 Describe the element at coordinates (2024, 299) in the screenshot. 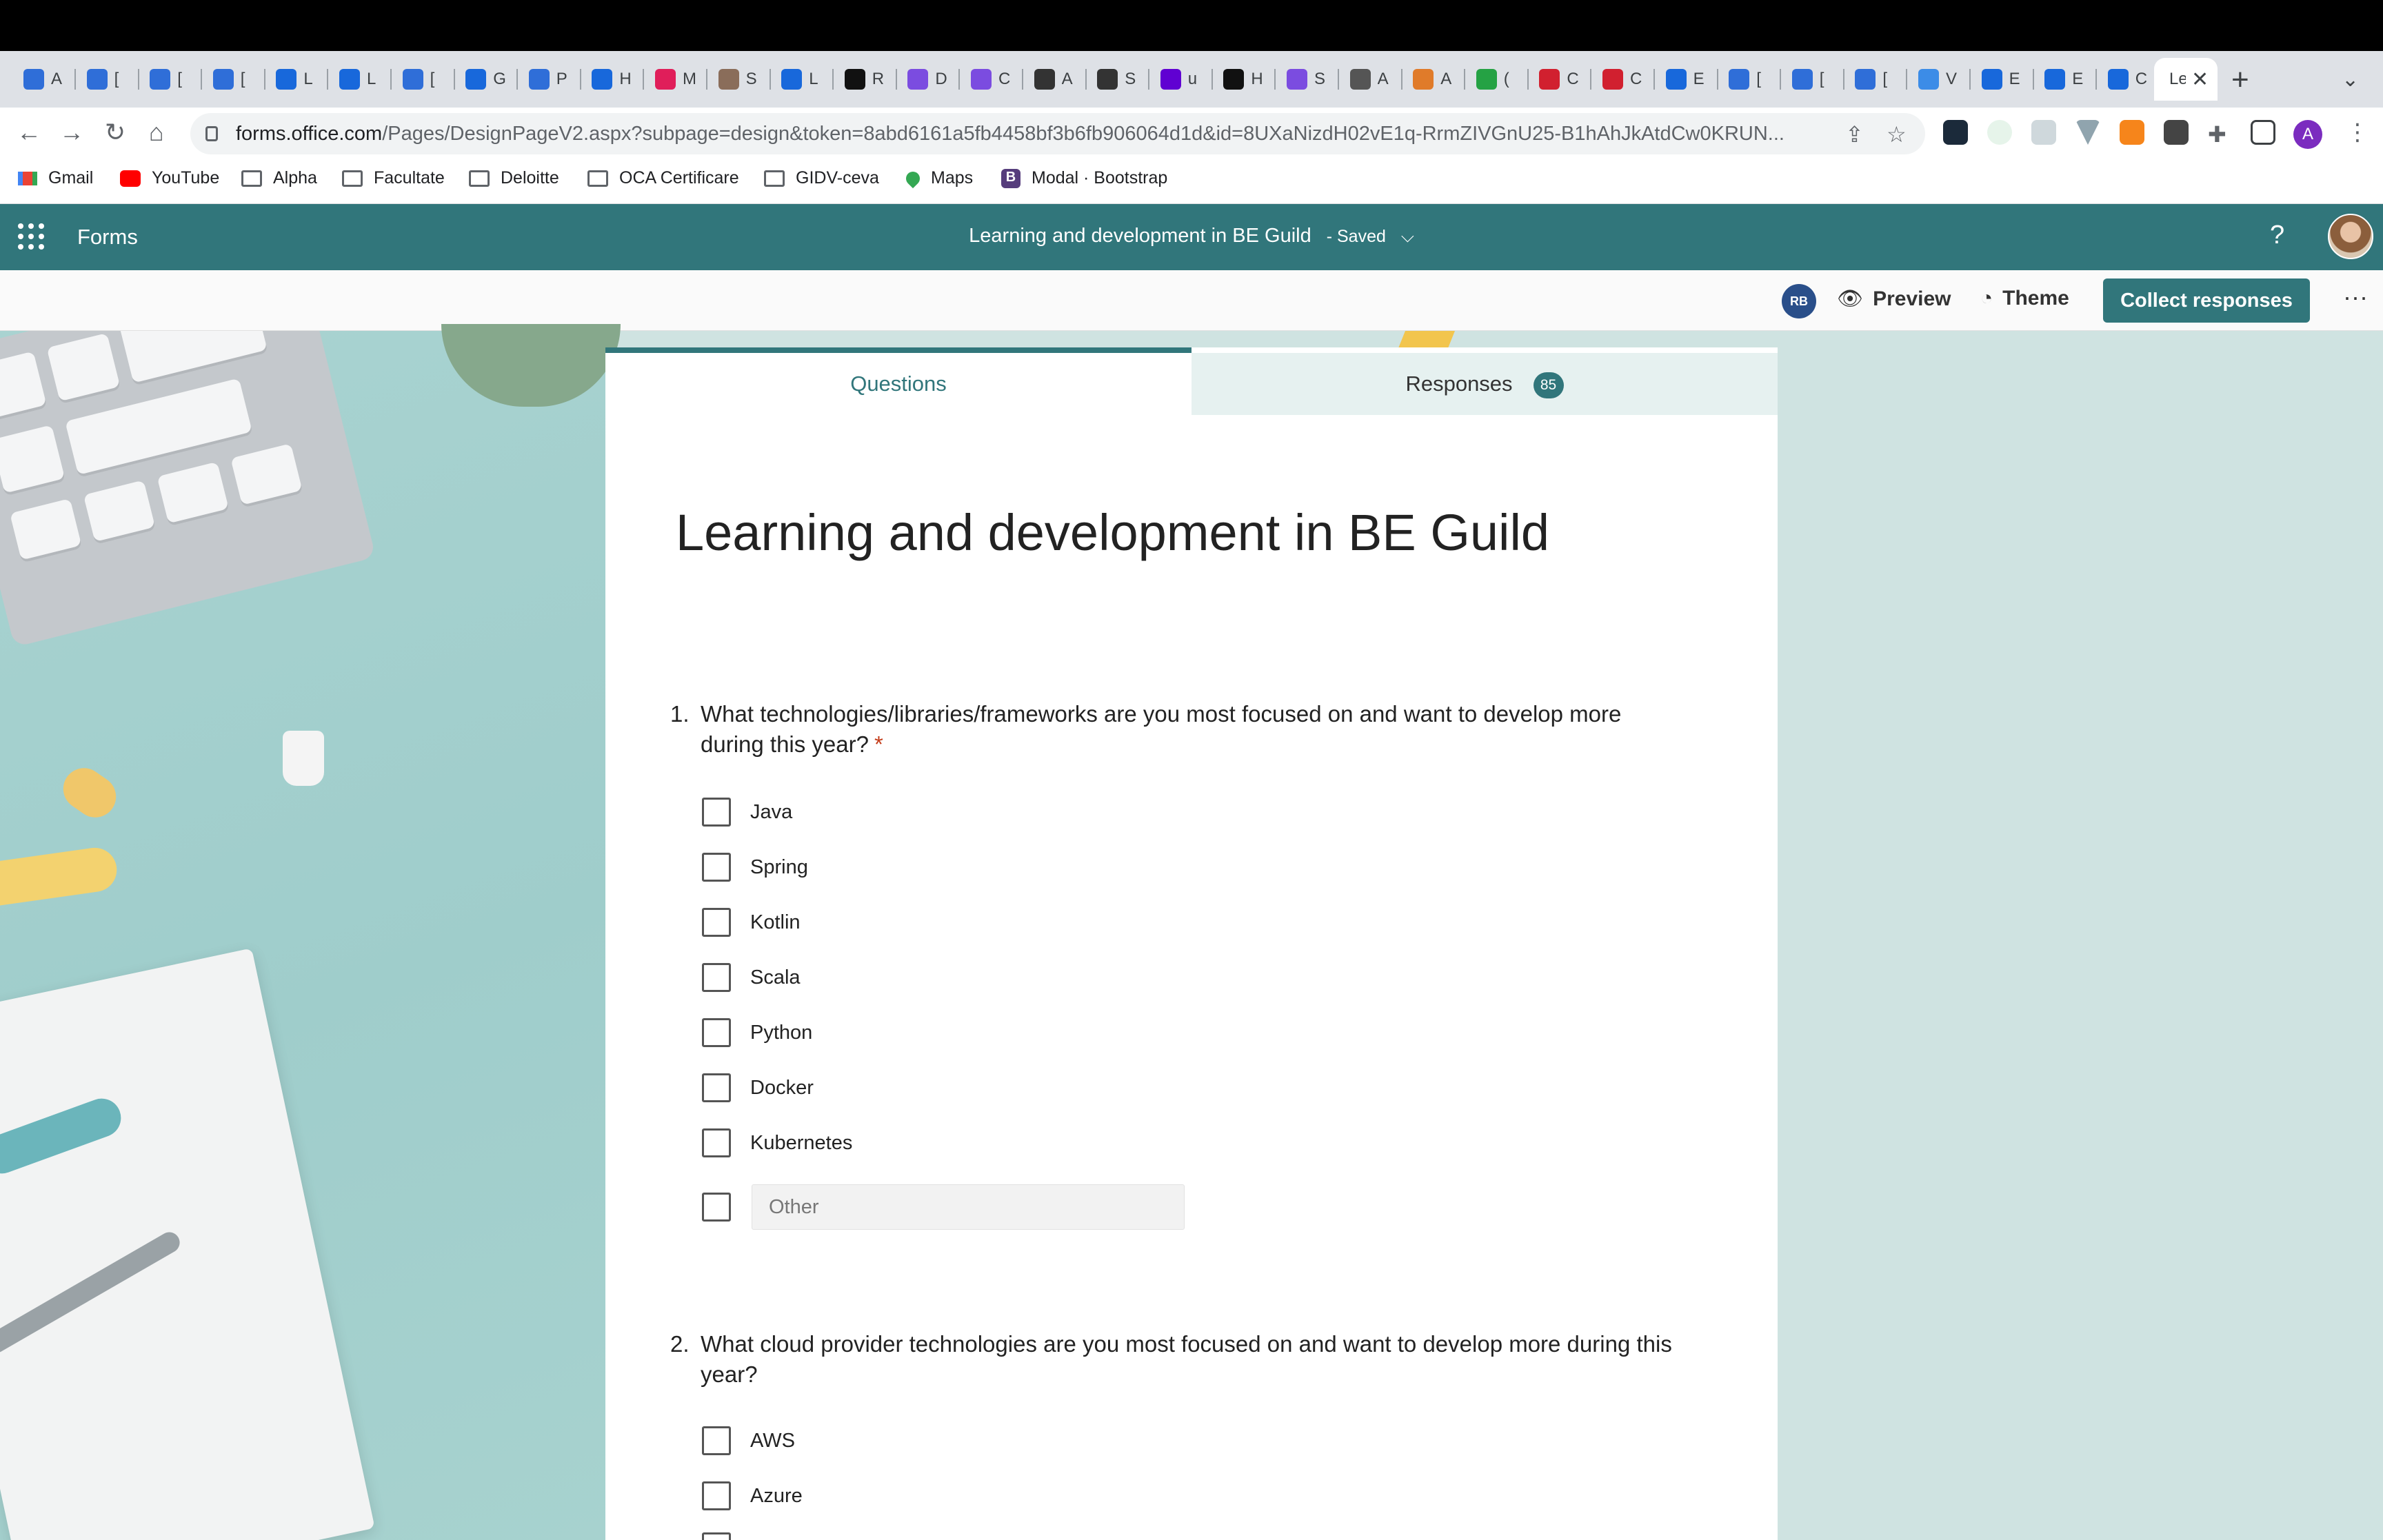

I see `theme-button: ◔ Theme` at that location.